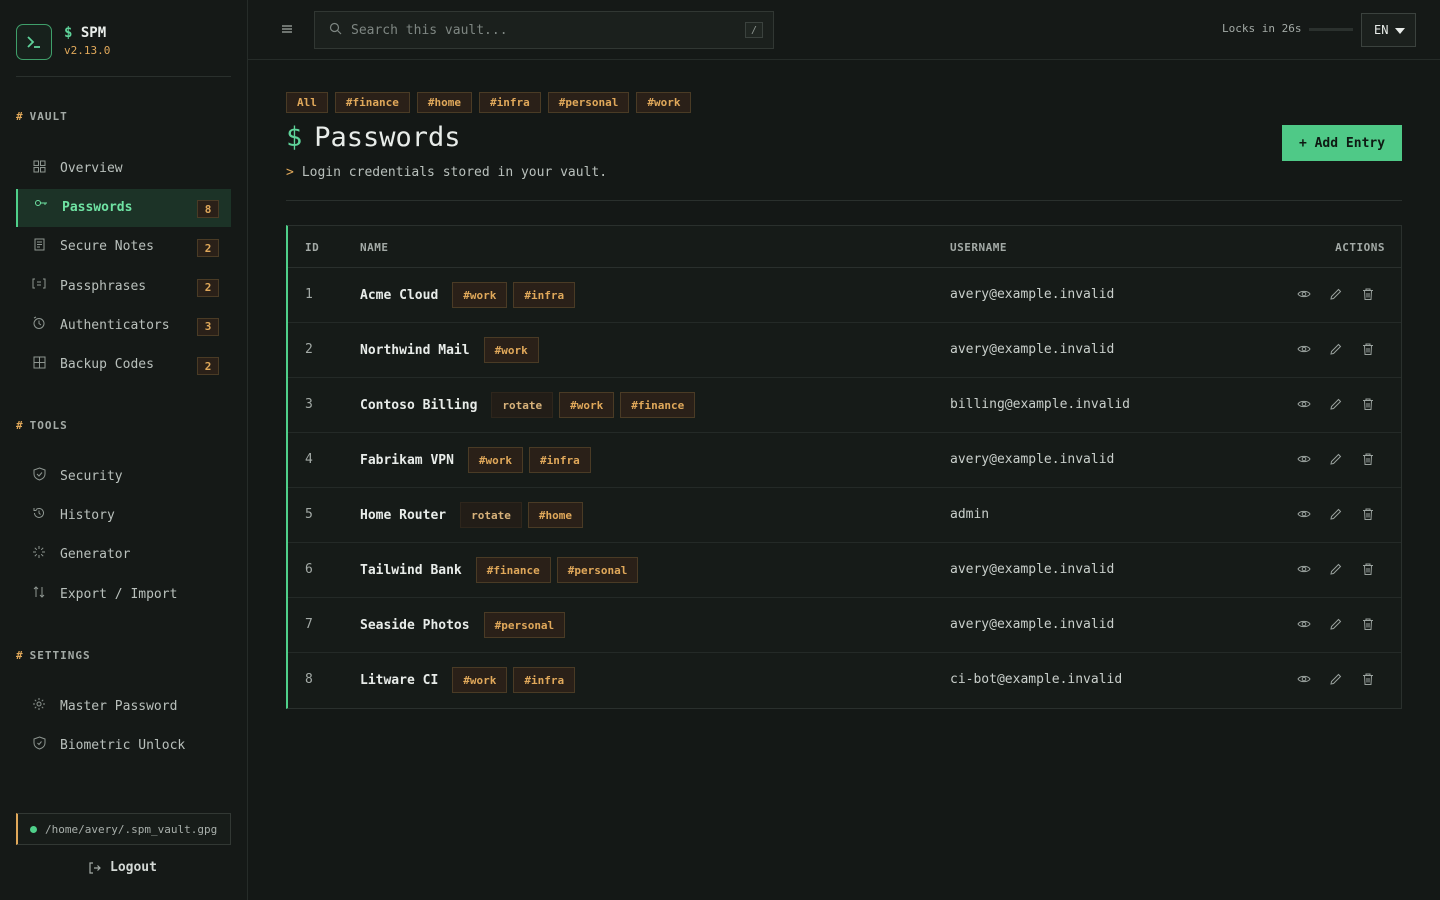  I want to click on row-id: 2, so click(309, 349).